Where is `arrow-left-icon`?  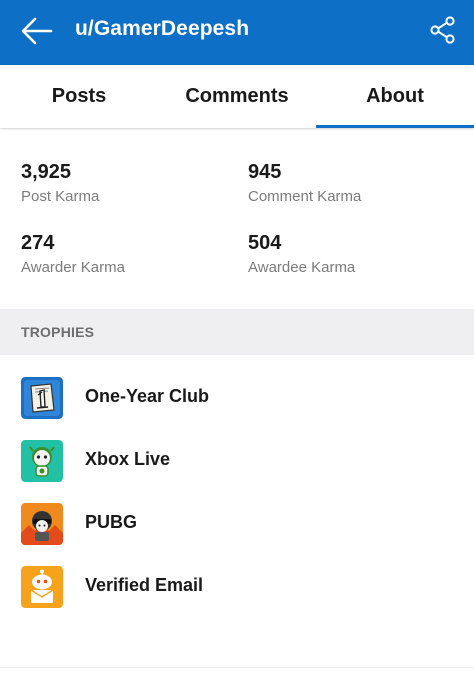
arrow-left-icon is located at coordinates (37, 31).